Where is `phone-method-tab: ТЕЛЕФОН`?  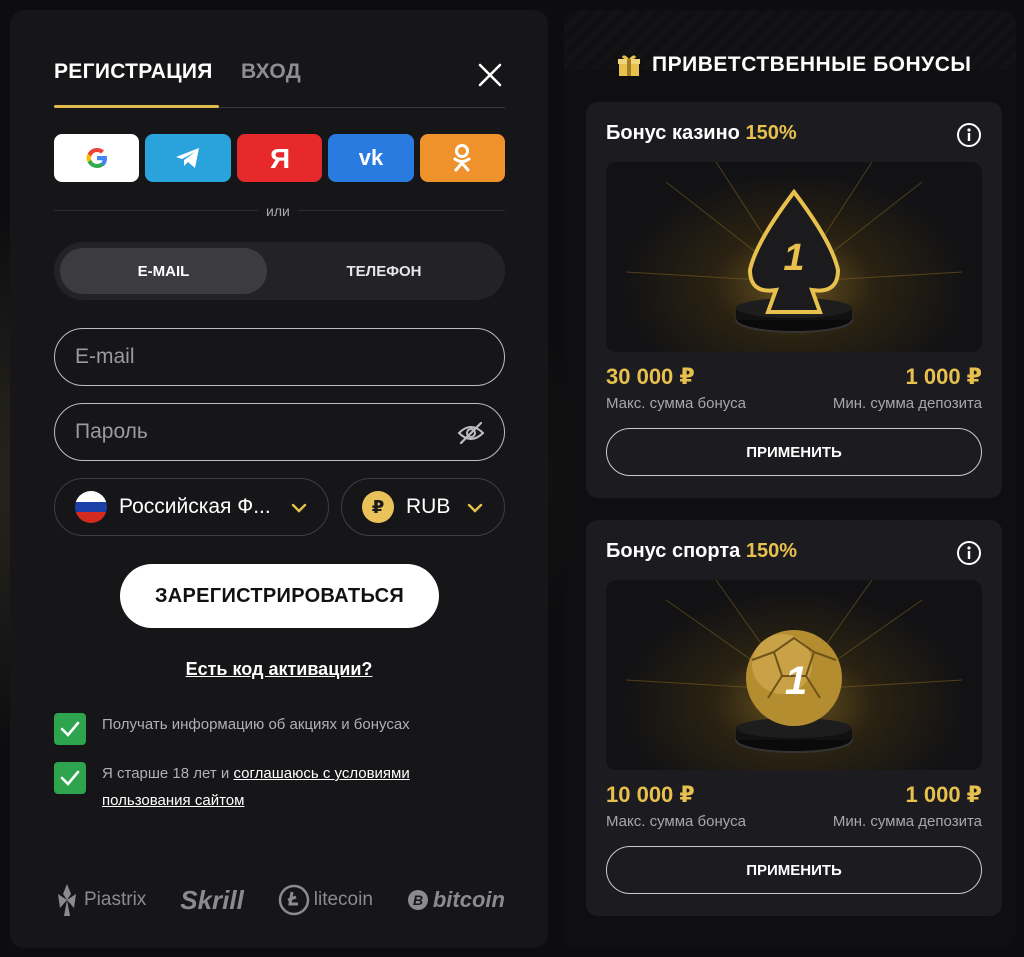
phone-method-tab: ТЕЛЕФОН is located at coordinates (384, 271).